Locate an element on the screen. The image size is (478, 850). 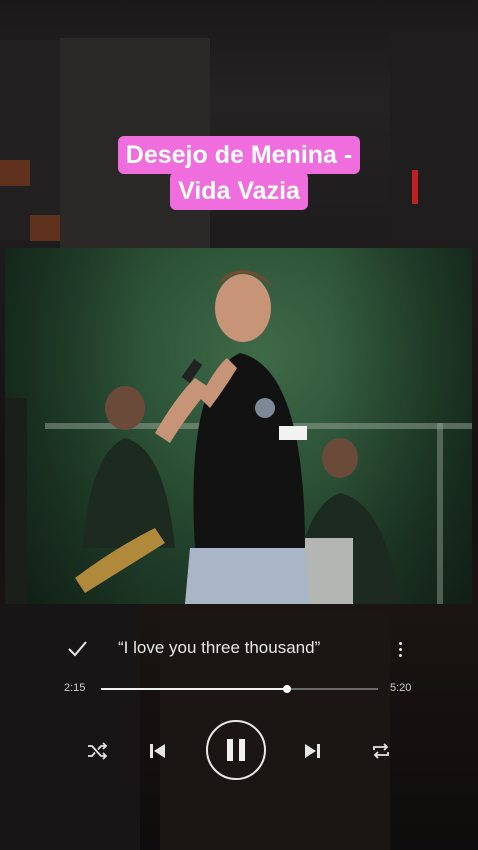
progress-slider is located at coordinates (239, 689).